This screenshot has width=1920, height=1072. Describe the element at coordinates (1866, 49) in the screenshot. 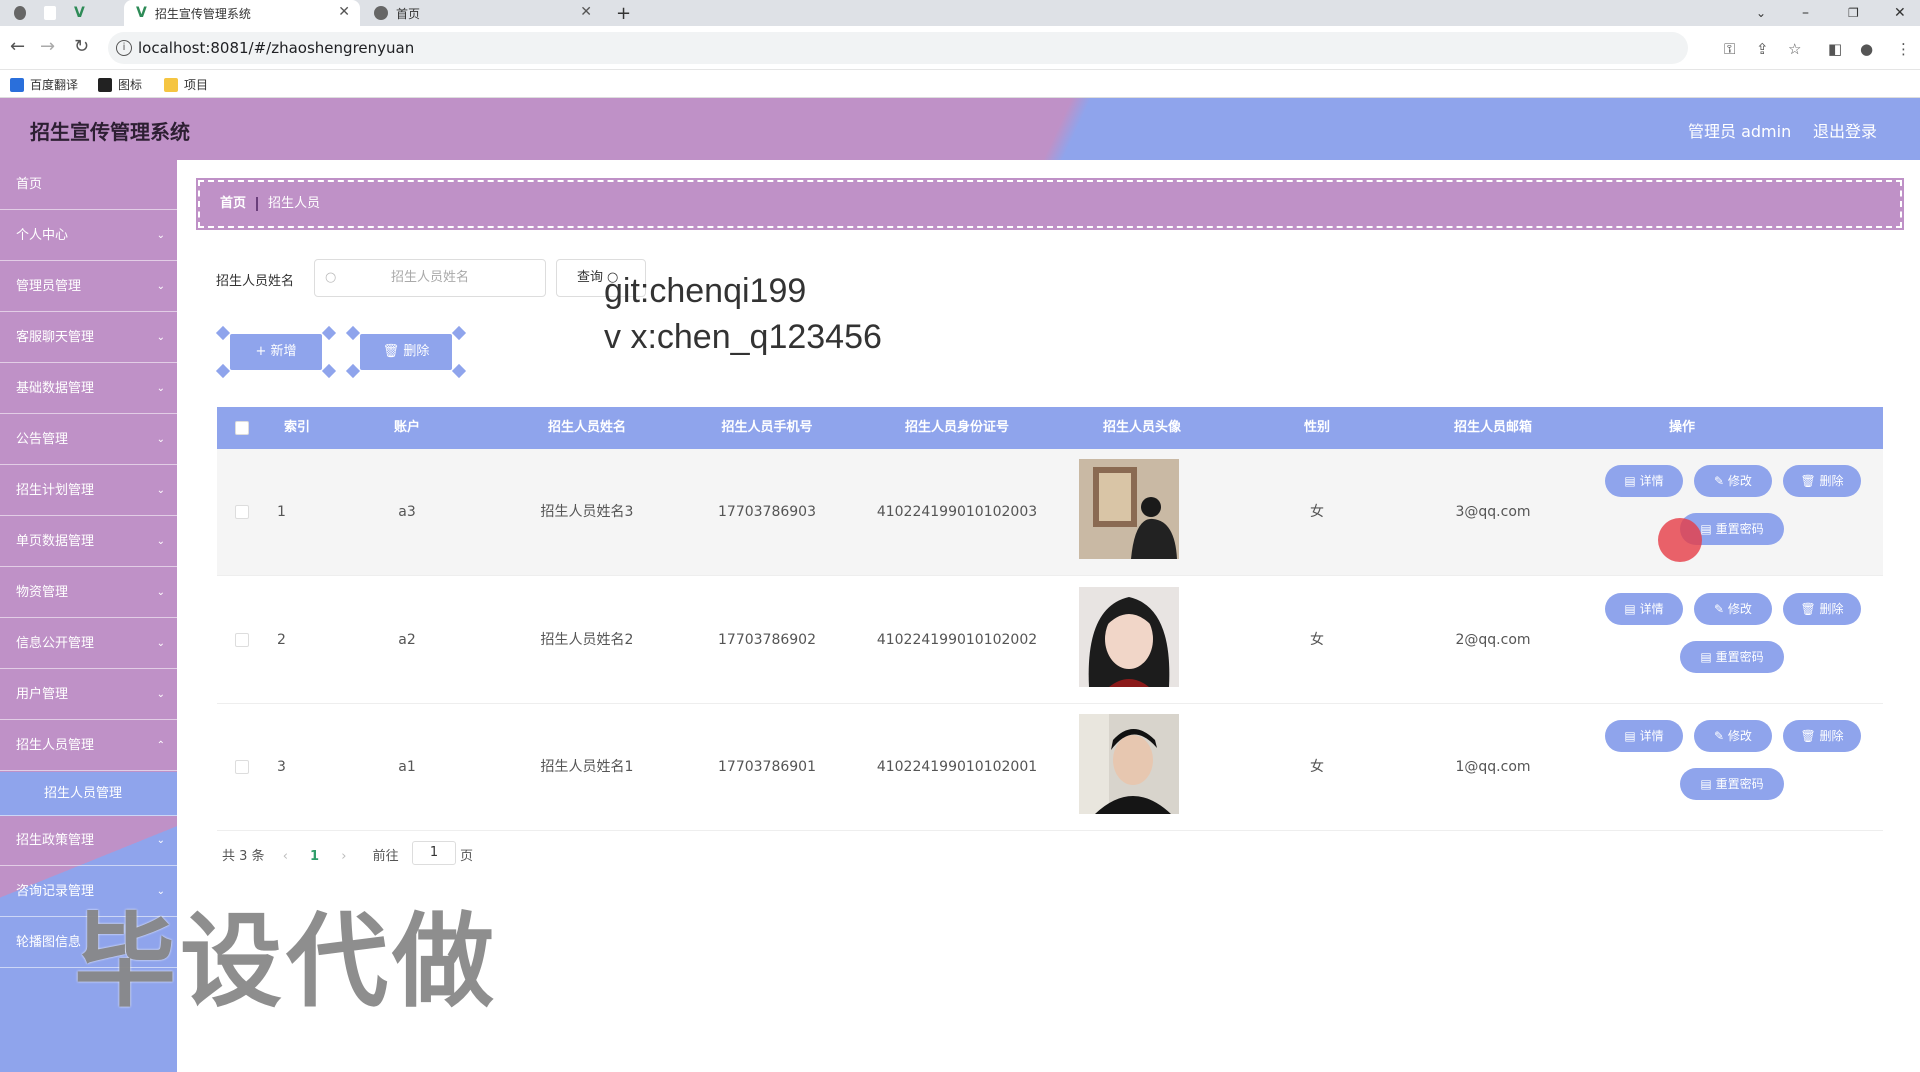

I see `profile-icon: ●` at that location.